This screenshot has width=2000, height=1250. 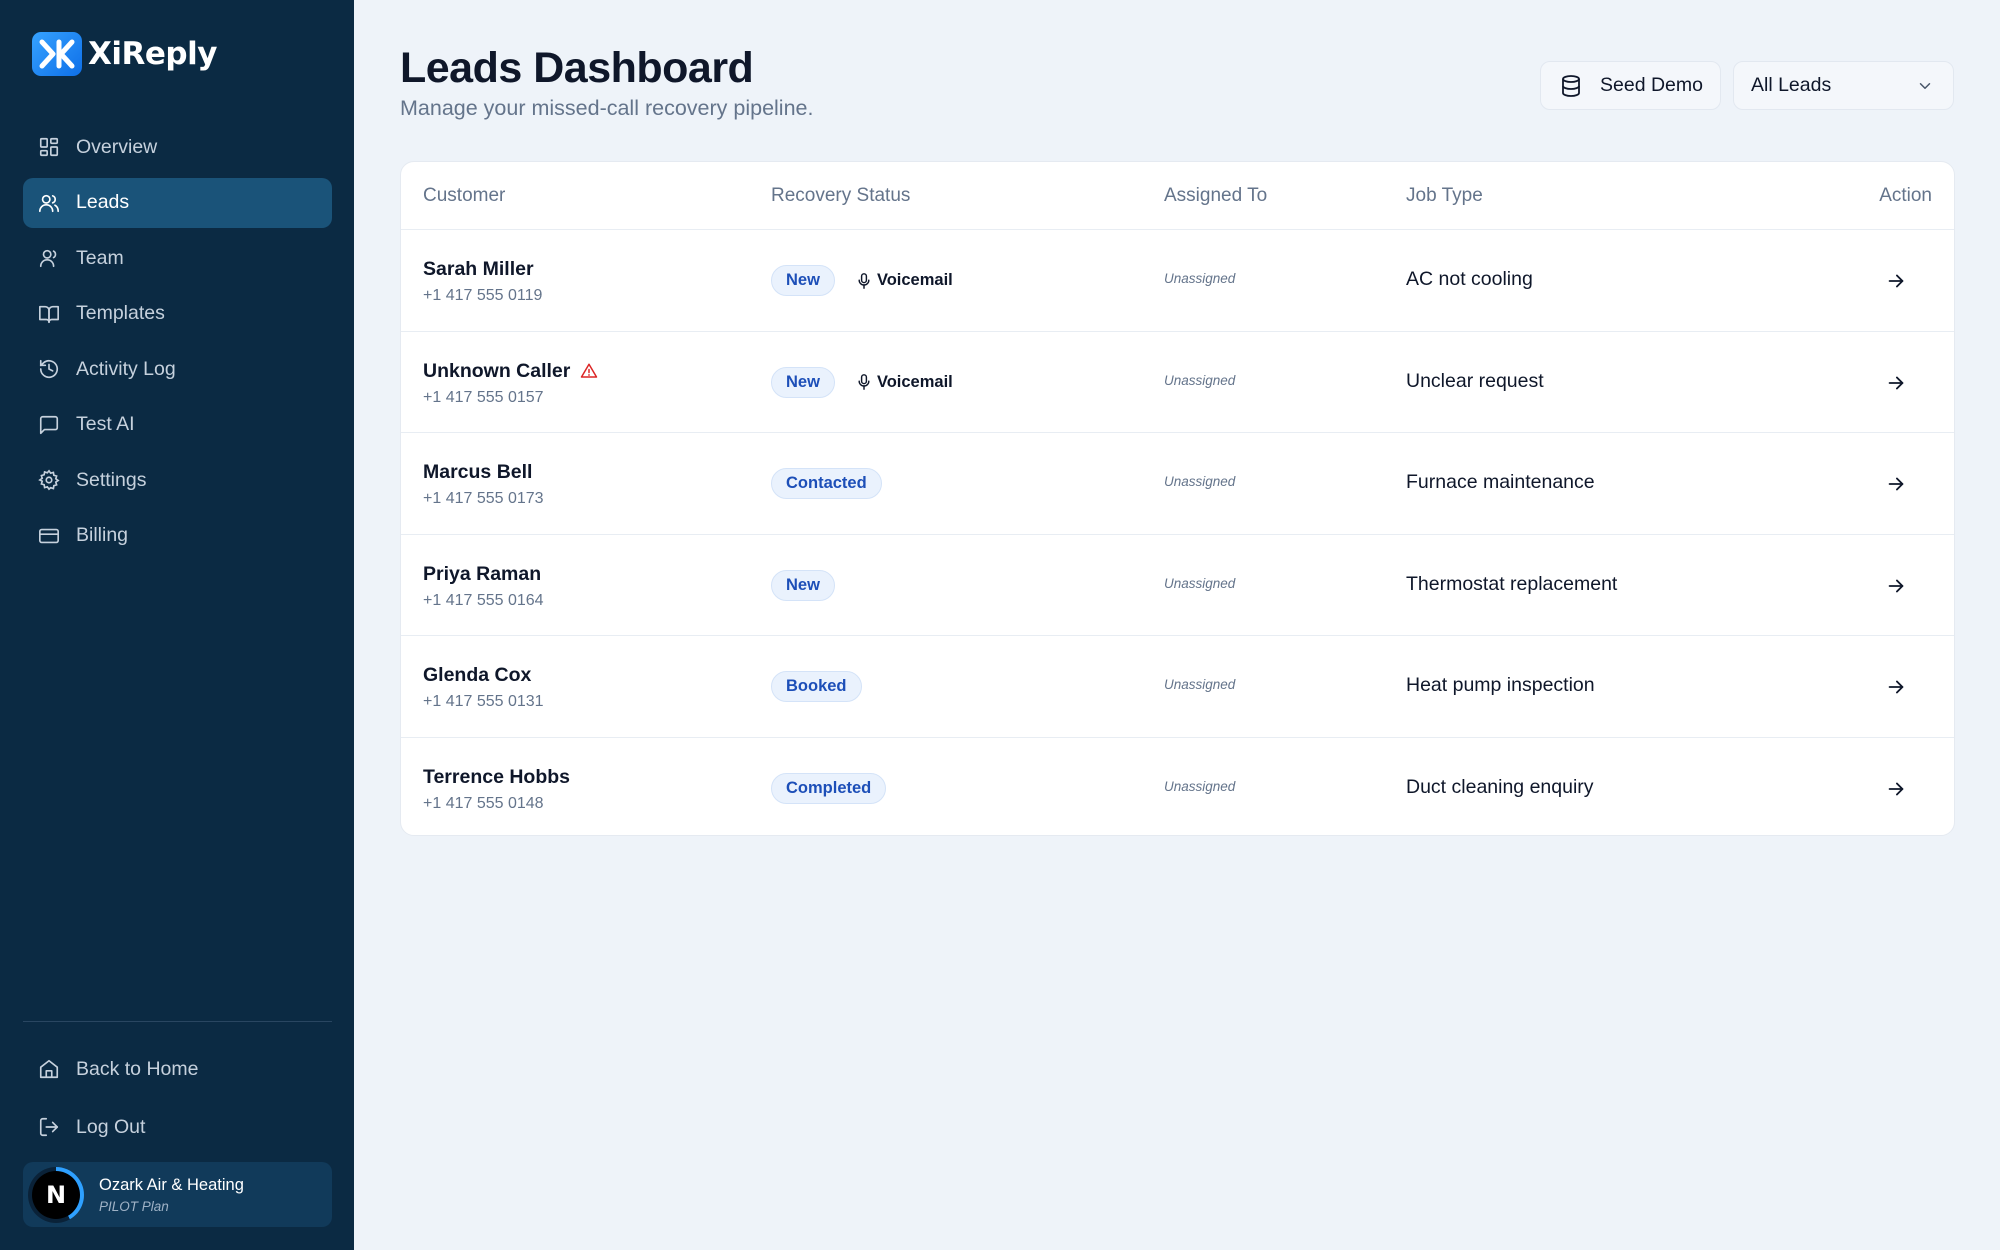 What do you see at coordinates (483, 600) in the screenshot?
I see `customer-phone: +1 417 555 0164` at bounding box center [483, 600].